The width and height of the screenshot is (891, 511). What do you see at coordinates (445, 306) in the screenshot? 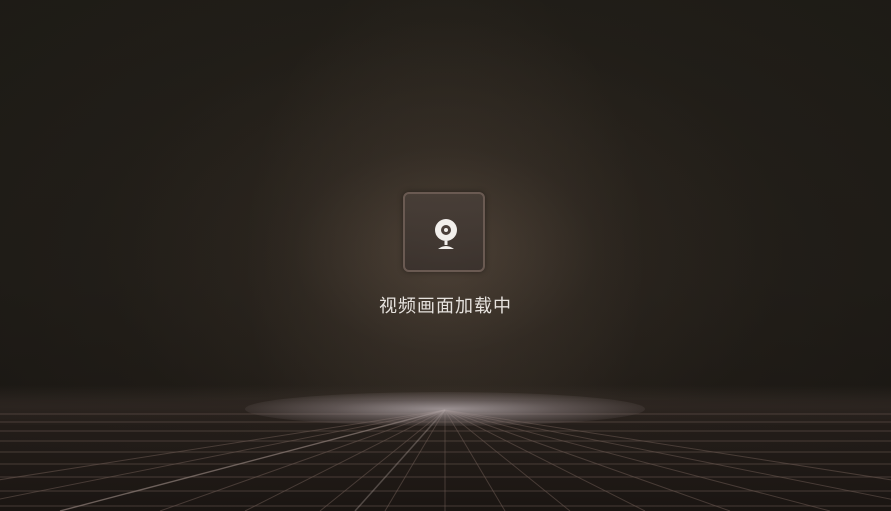
I see `loading-status-text: 视频画面加载中` at bounding box center [445, 306].